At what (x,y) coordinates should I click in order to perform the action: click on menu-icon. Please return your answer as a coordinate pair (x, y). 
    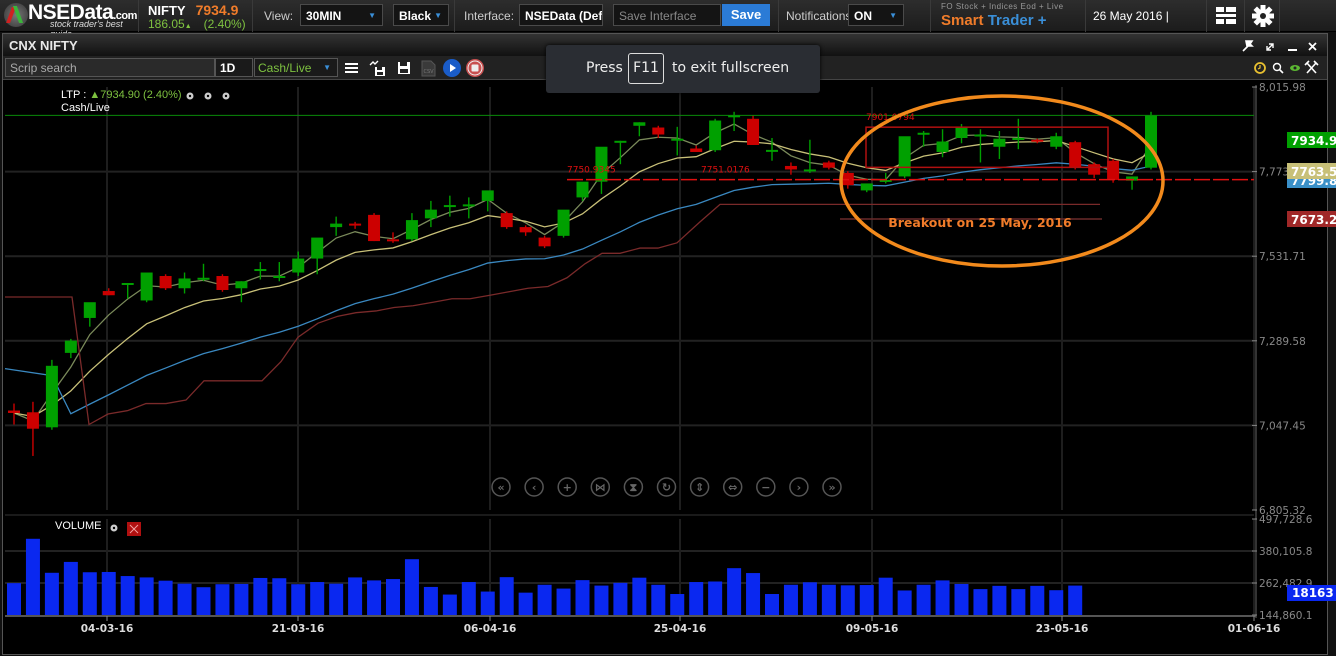
    Looking at the image, I should click on (352, 68).